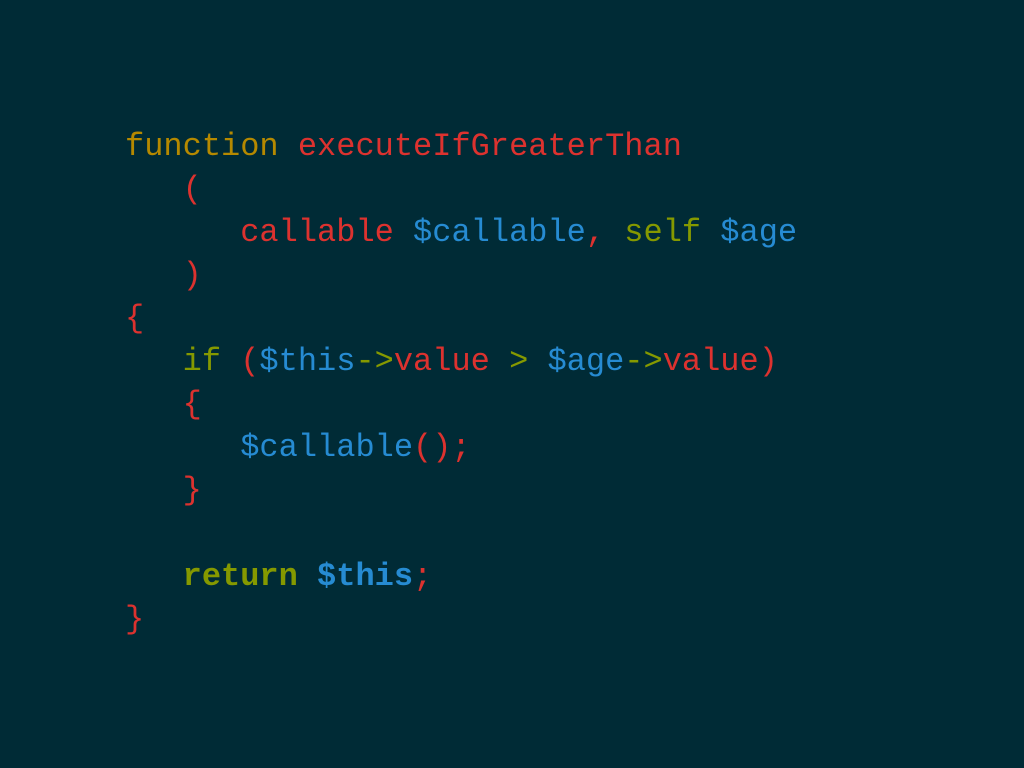 The height and width of the screenshot is (768, 1024). What do you see at coordinates (461, 189) in the screenshot?
I see `code-line: (` at bounding box center [461, 189].